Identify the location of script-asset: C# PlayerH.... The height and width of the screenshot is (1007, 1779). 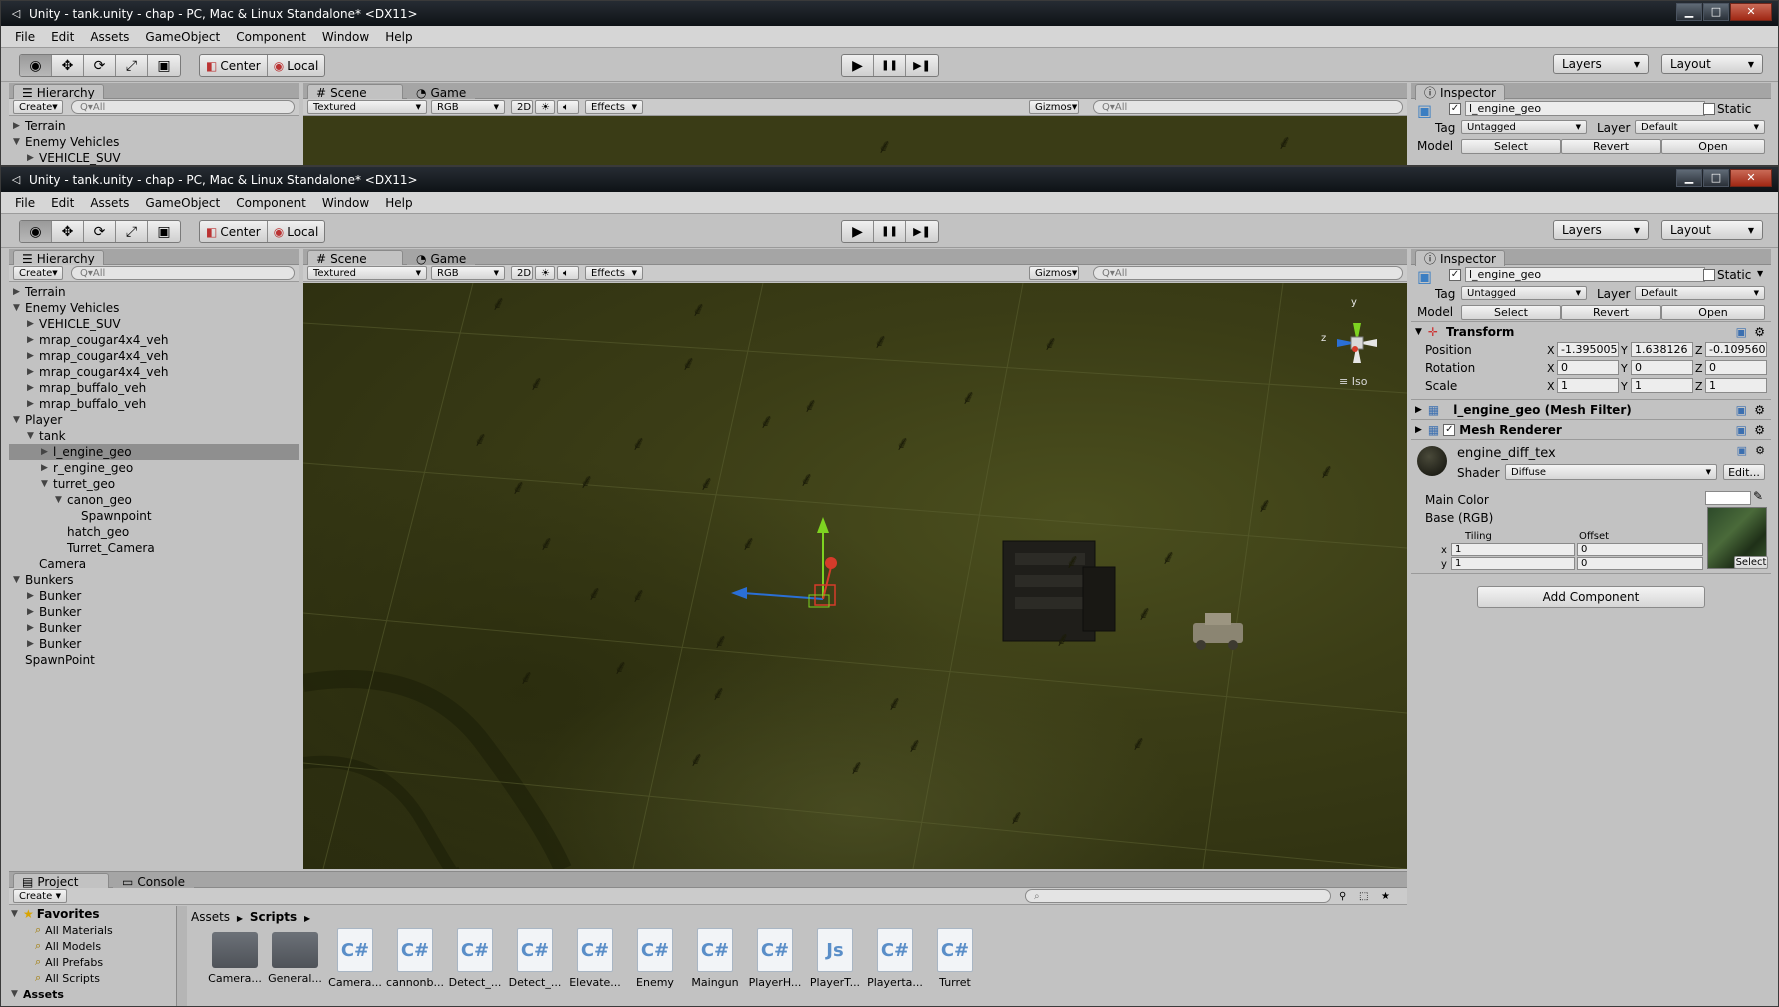
(775, 958).